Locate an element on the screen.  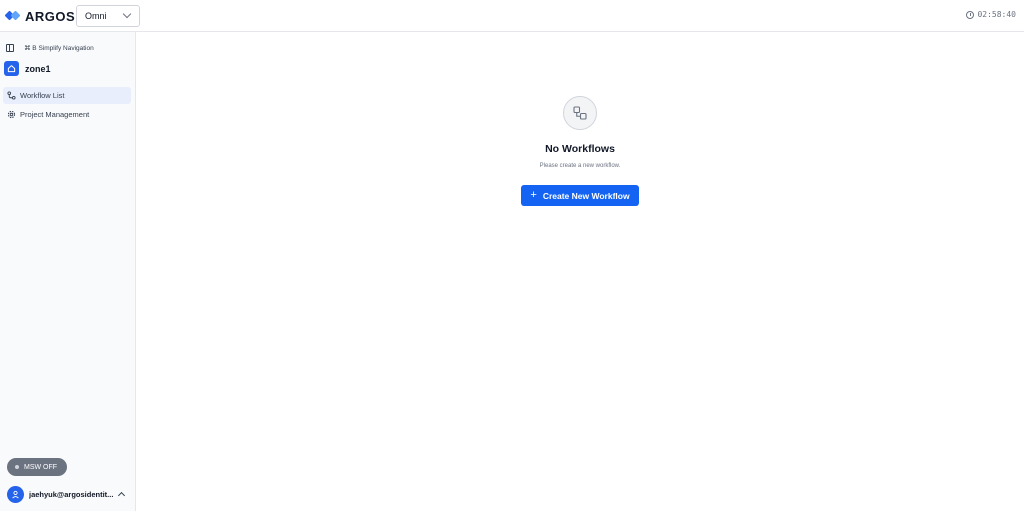
session-clock: 02:58:40 is located at coordinates (991, 14).